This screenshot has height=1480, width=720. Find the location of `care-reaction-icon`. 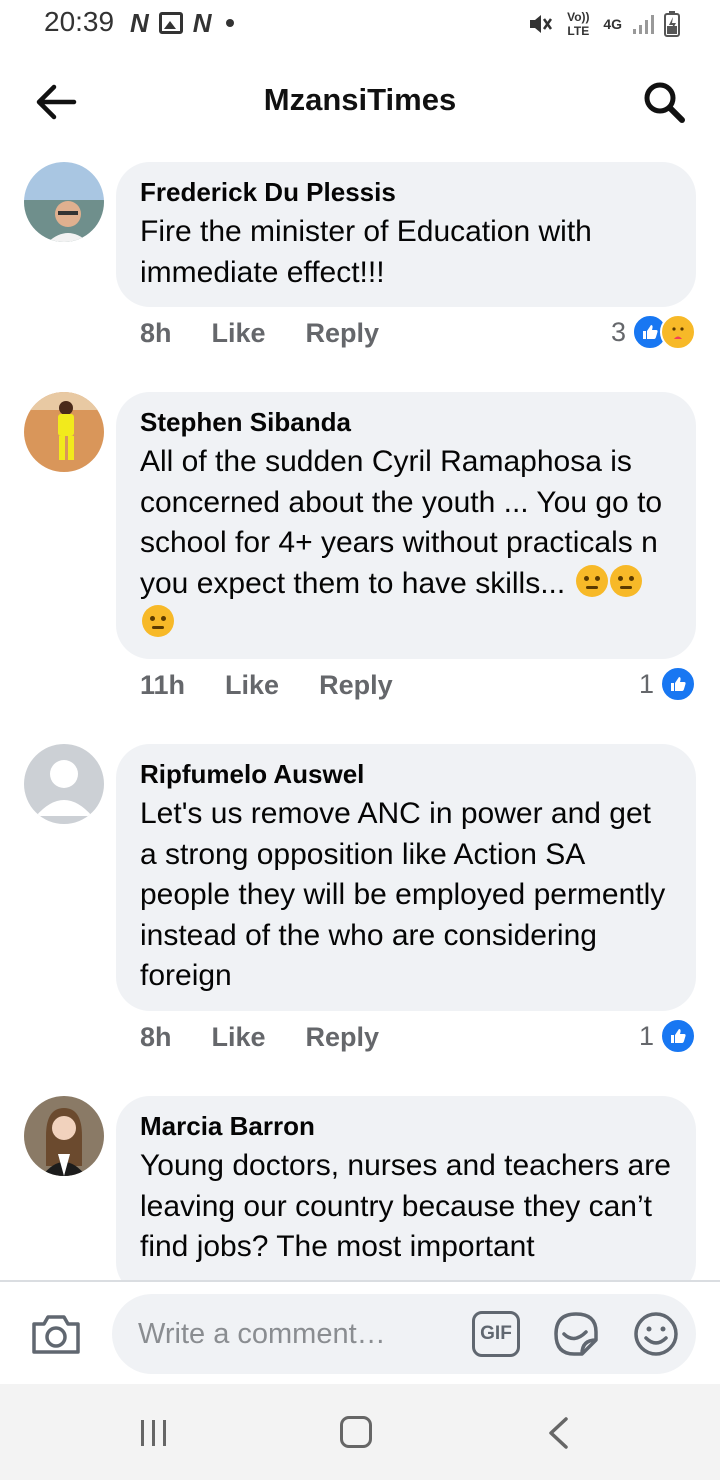

care-reaction-icon is located at coordinates (678, 332).